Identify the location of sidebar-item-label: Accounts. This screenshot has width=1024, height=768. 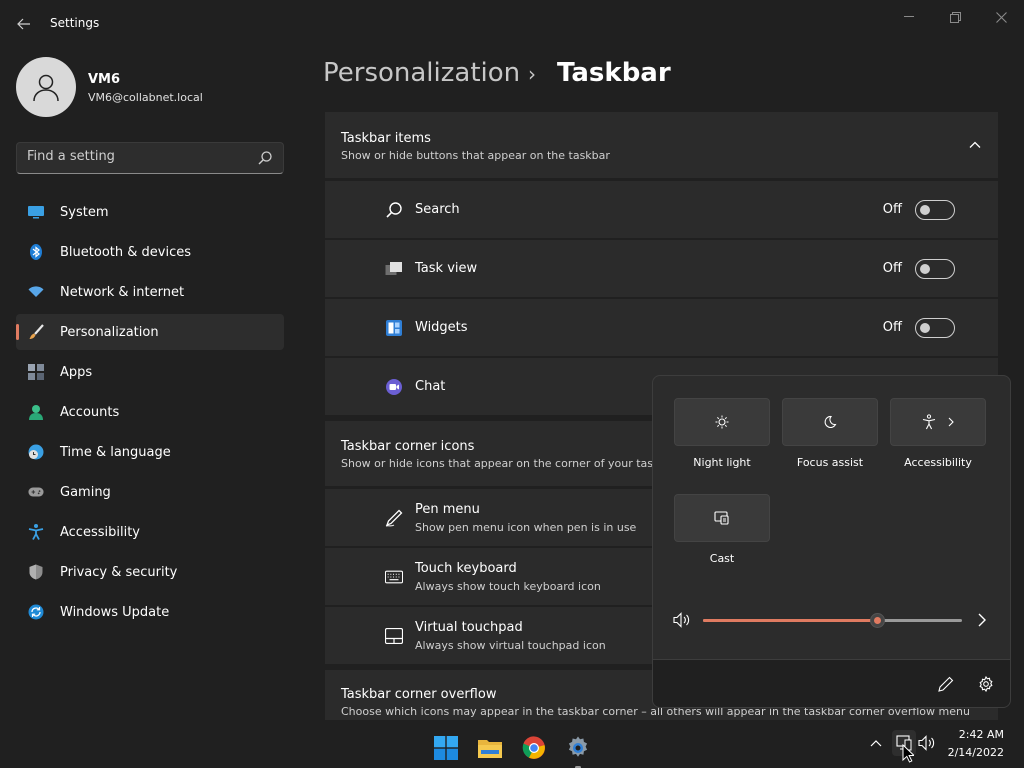
(90, 412).